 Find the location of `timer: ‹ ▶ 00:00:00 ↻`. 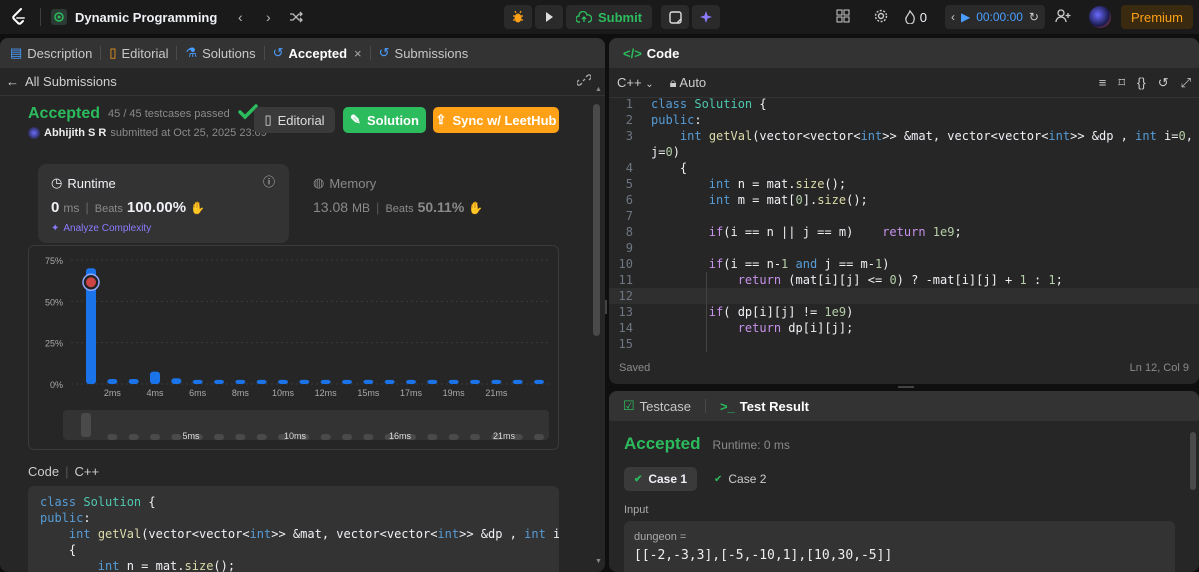

timer: ‹ ▶ 00:00:00 ↻ is located at coordinates (994, 17).